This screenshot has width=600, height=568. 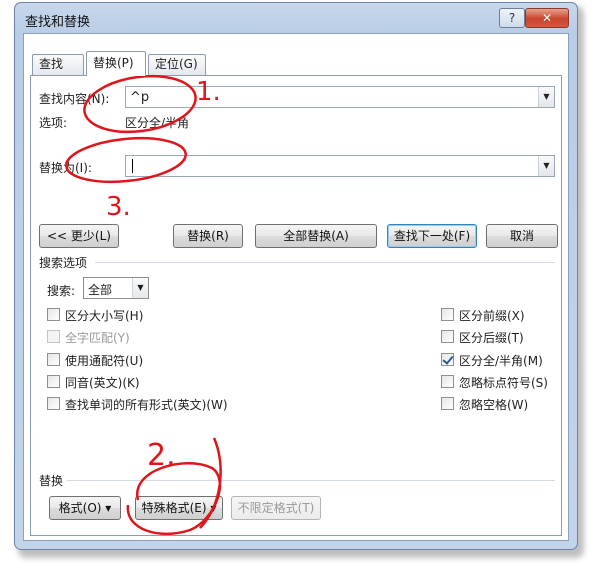 I want to click on format-button: 格式(O) ▾, so click(x=85, y=508).